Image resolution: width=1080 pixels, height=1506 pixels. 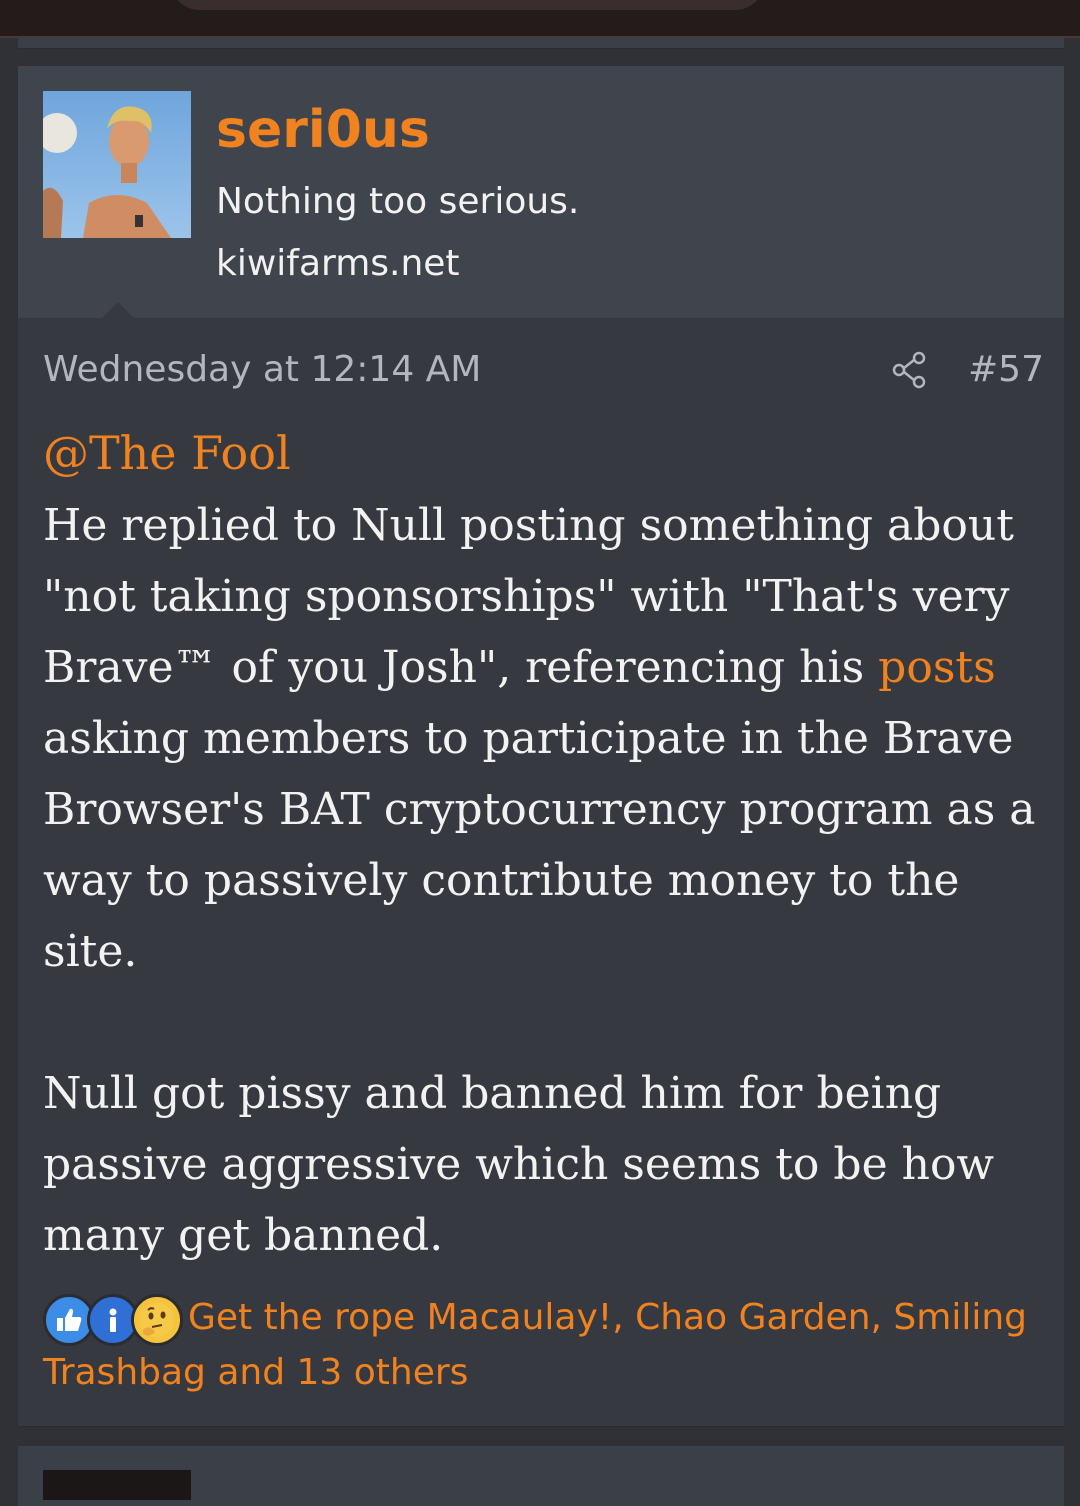 I want to click on post-number-link: #57, so click(x=1006, y=370).